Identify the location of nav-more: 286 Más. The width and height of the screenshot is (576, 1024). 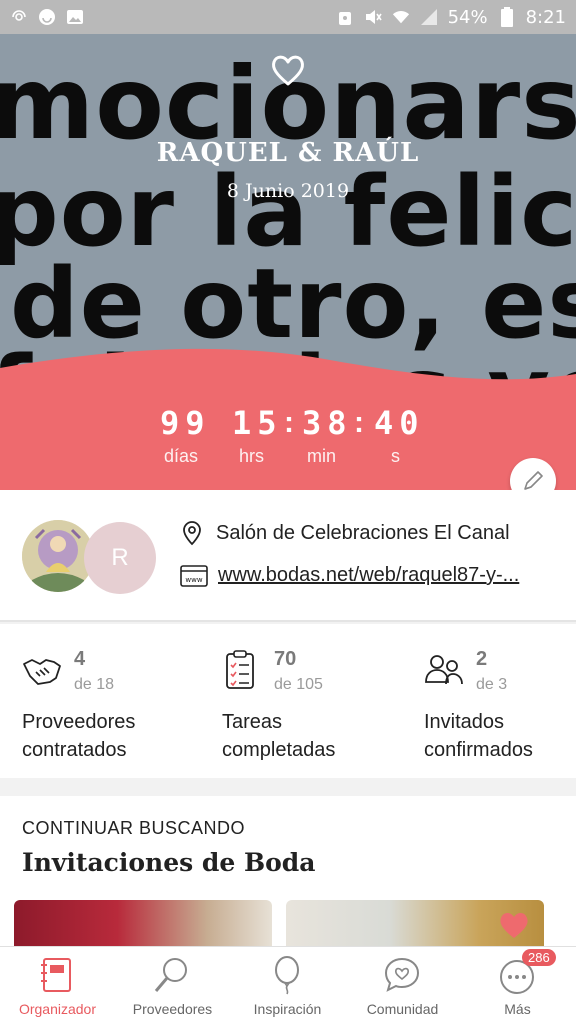
(517, 985).